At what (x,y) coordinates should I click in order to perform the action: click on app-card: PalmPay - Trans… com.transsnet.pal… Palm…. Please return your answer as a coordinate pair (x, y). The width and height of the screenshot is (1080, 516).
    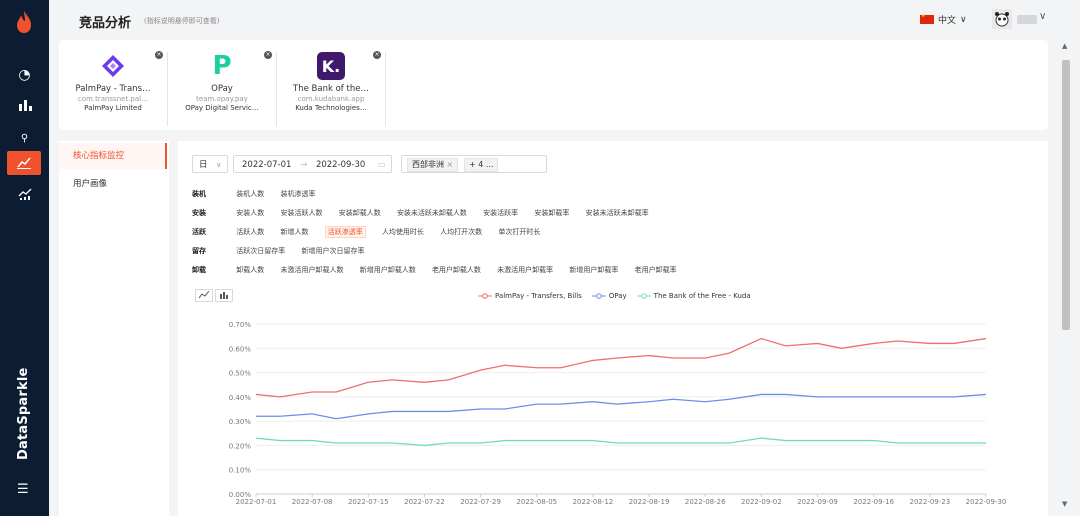
    Looking at the image, I should click on (113, 88).